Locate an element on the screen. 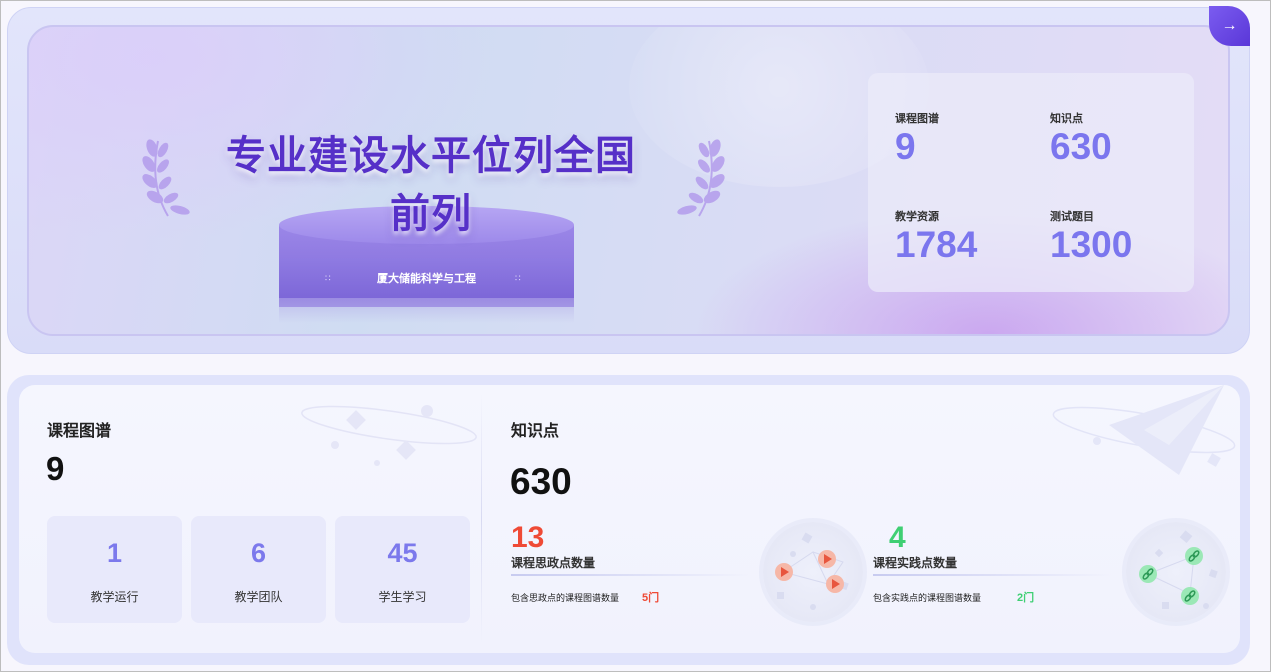 This screenshot has height=672, width=1271. ideology-count: 13 is located at coordinates (528, 537).